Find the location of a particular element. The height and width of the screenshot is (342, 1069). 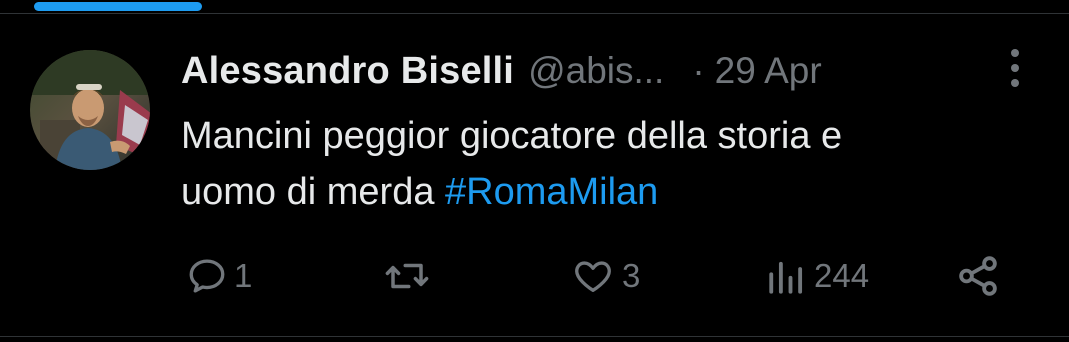

like-count: 3 is located at coordinates (631, 275).